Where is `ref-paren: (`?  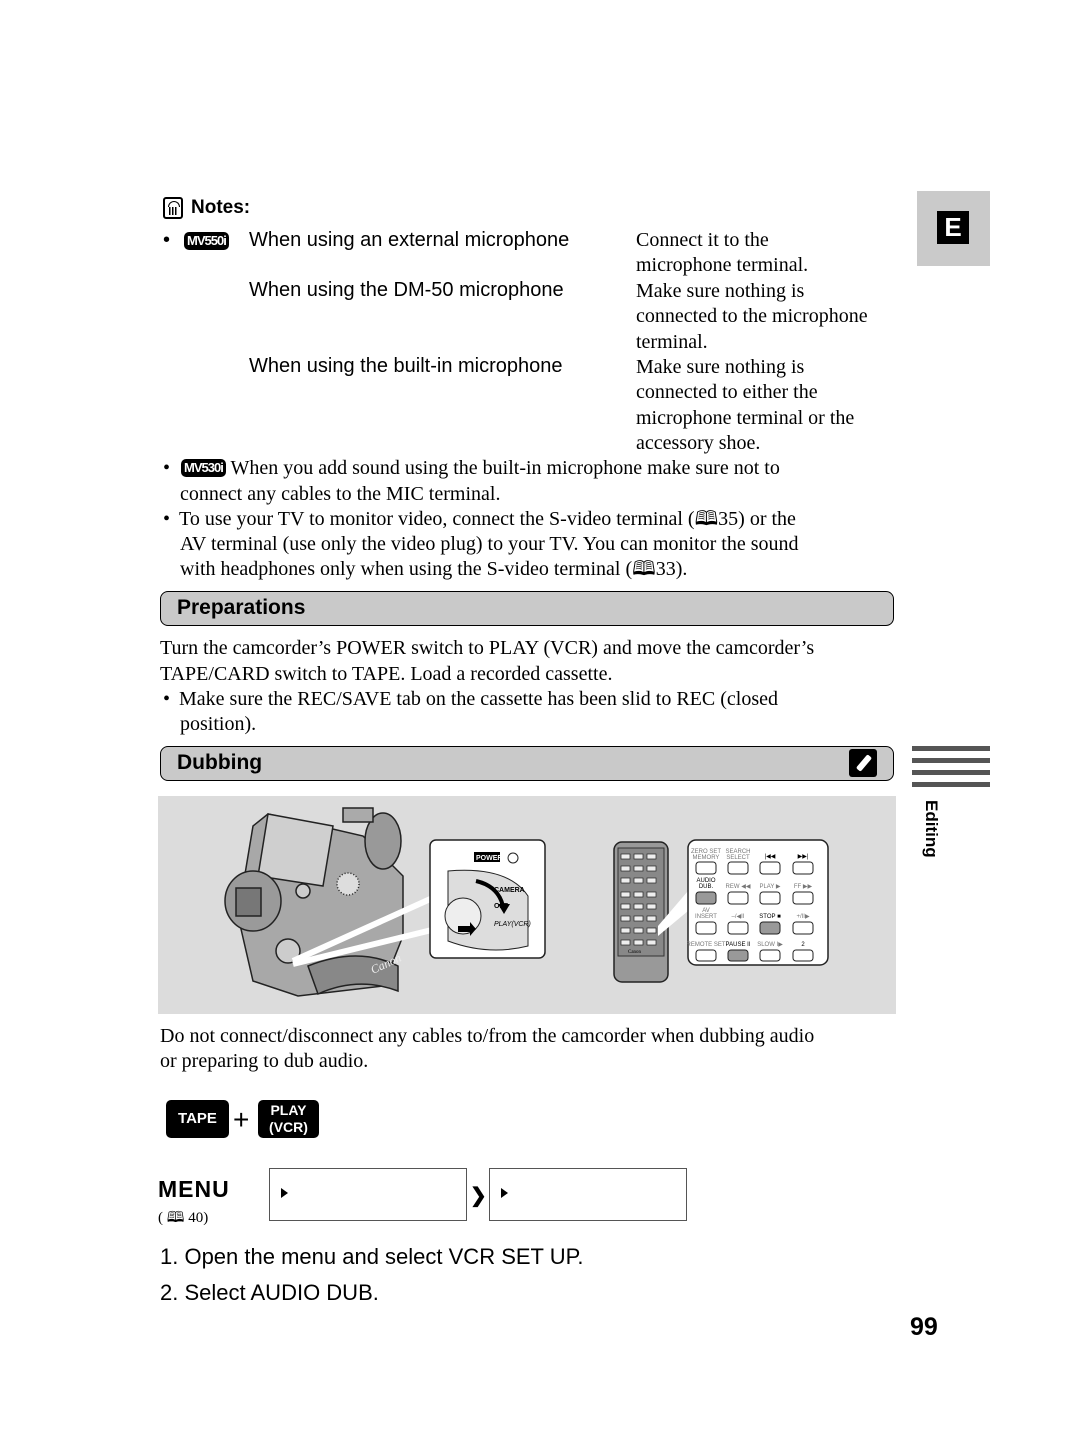 ref-paren: ( is located at coordinates (160, 1218).